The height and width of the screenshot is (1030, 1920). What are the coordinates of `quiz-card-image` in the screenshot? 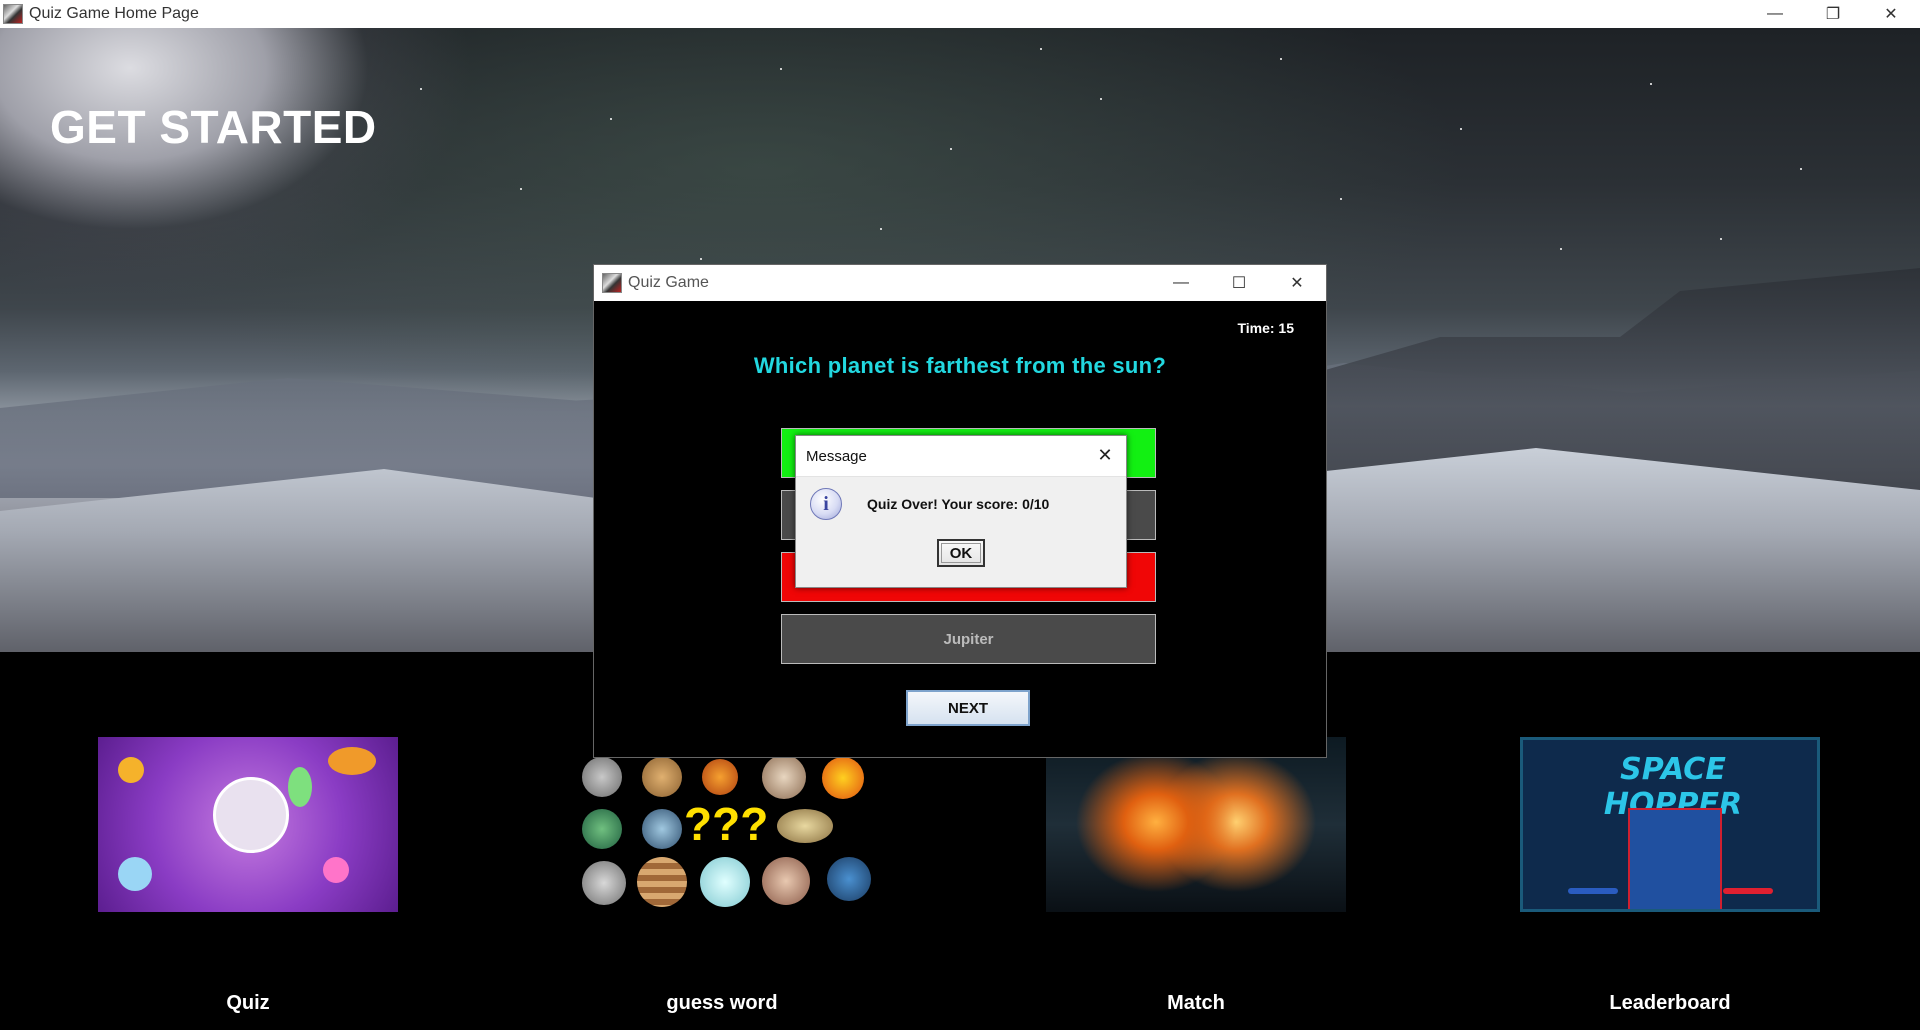 It's located at (248, 824).